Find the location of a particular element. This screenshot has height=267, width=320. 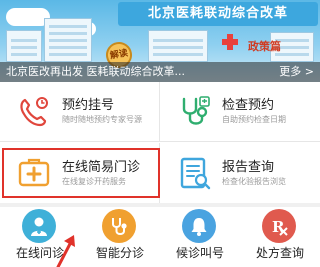

phone-hand-icon is located at coordinates (34, 111).